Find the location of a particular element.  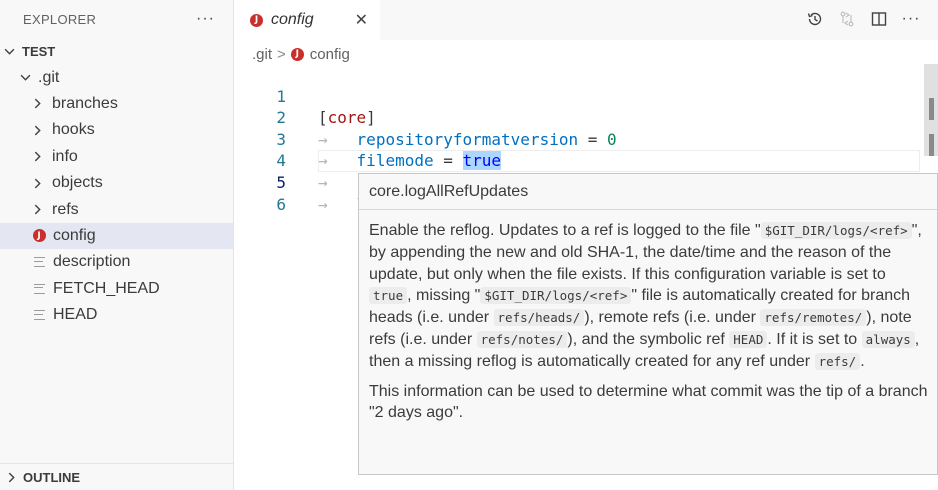

hover-code: HEAD is located at coordinates (748, 339).